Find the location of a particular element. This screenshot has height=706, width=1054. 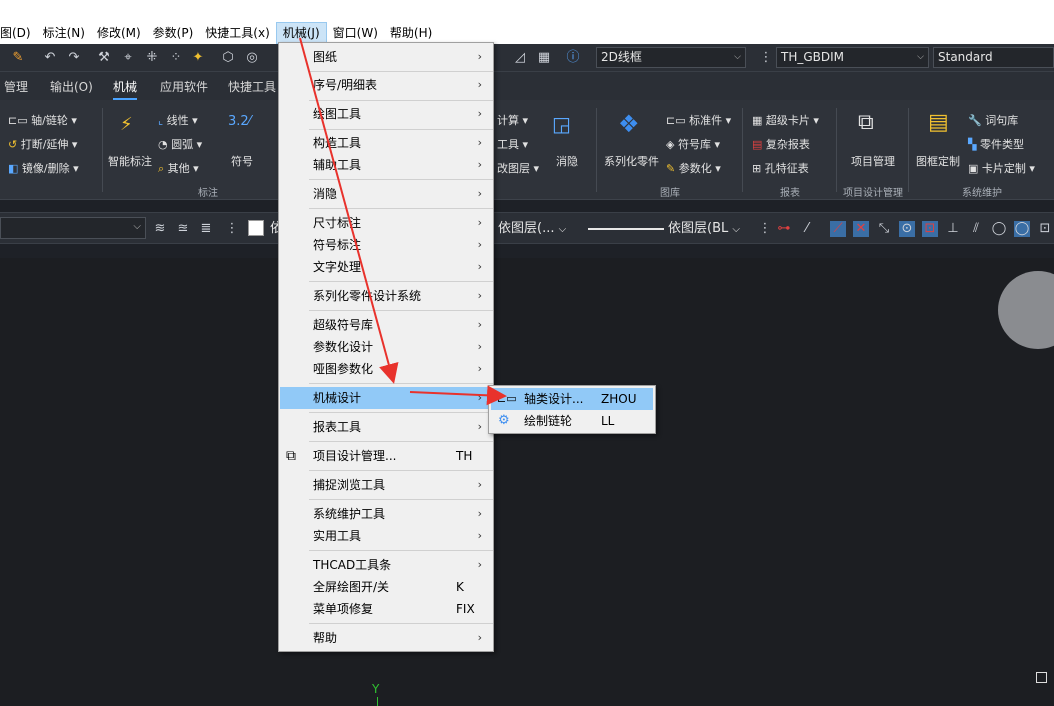

menu-parameter: 参数(P) is located at coordinates (173, 33).